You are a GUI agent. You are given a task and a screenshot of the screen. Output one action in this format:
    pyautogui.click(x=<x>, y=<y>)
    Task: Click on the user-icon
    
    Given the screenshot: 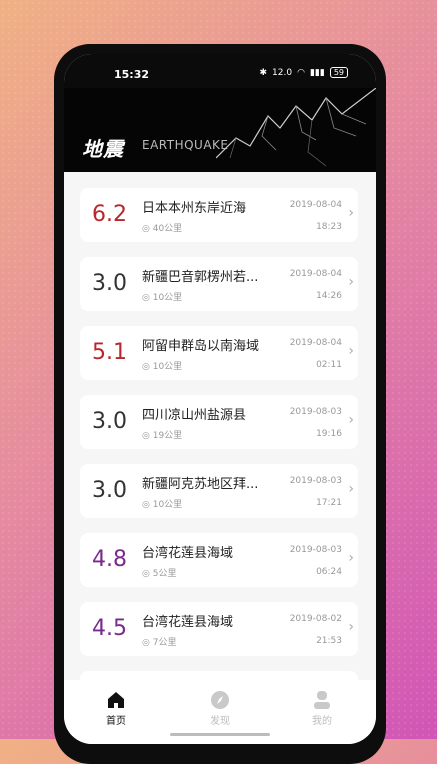 What is the action you would take?
    pyautogui.click(x=322, y=700)
    